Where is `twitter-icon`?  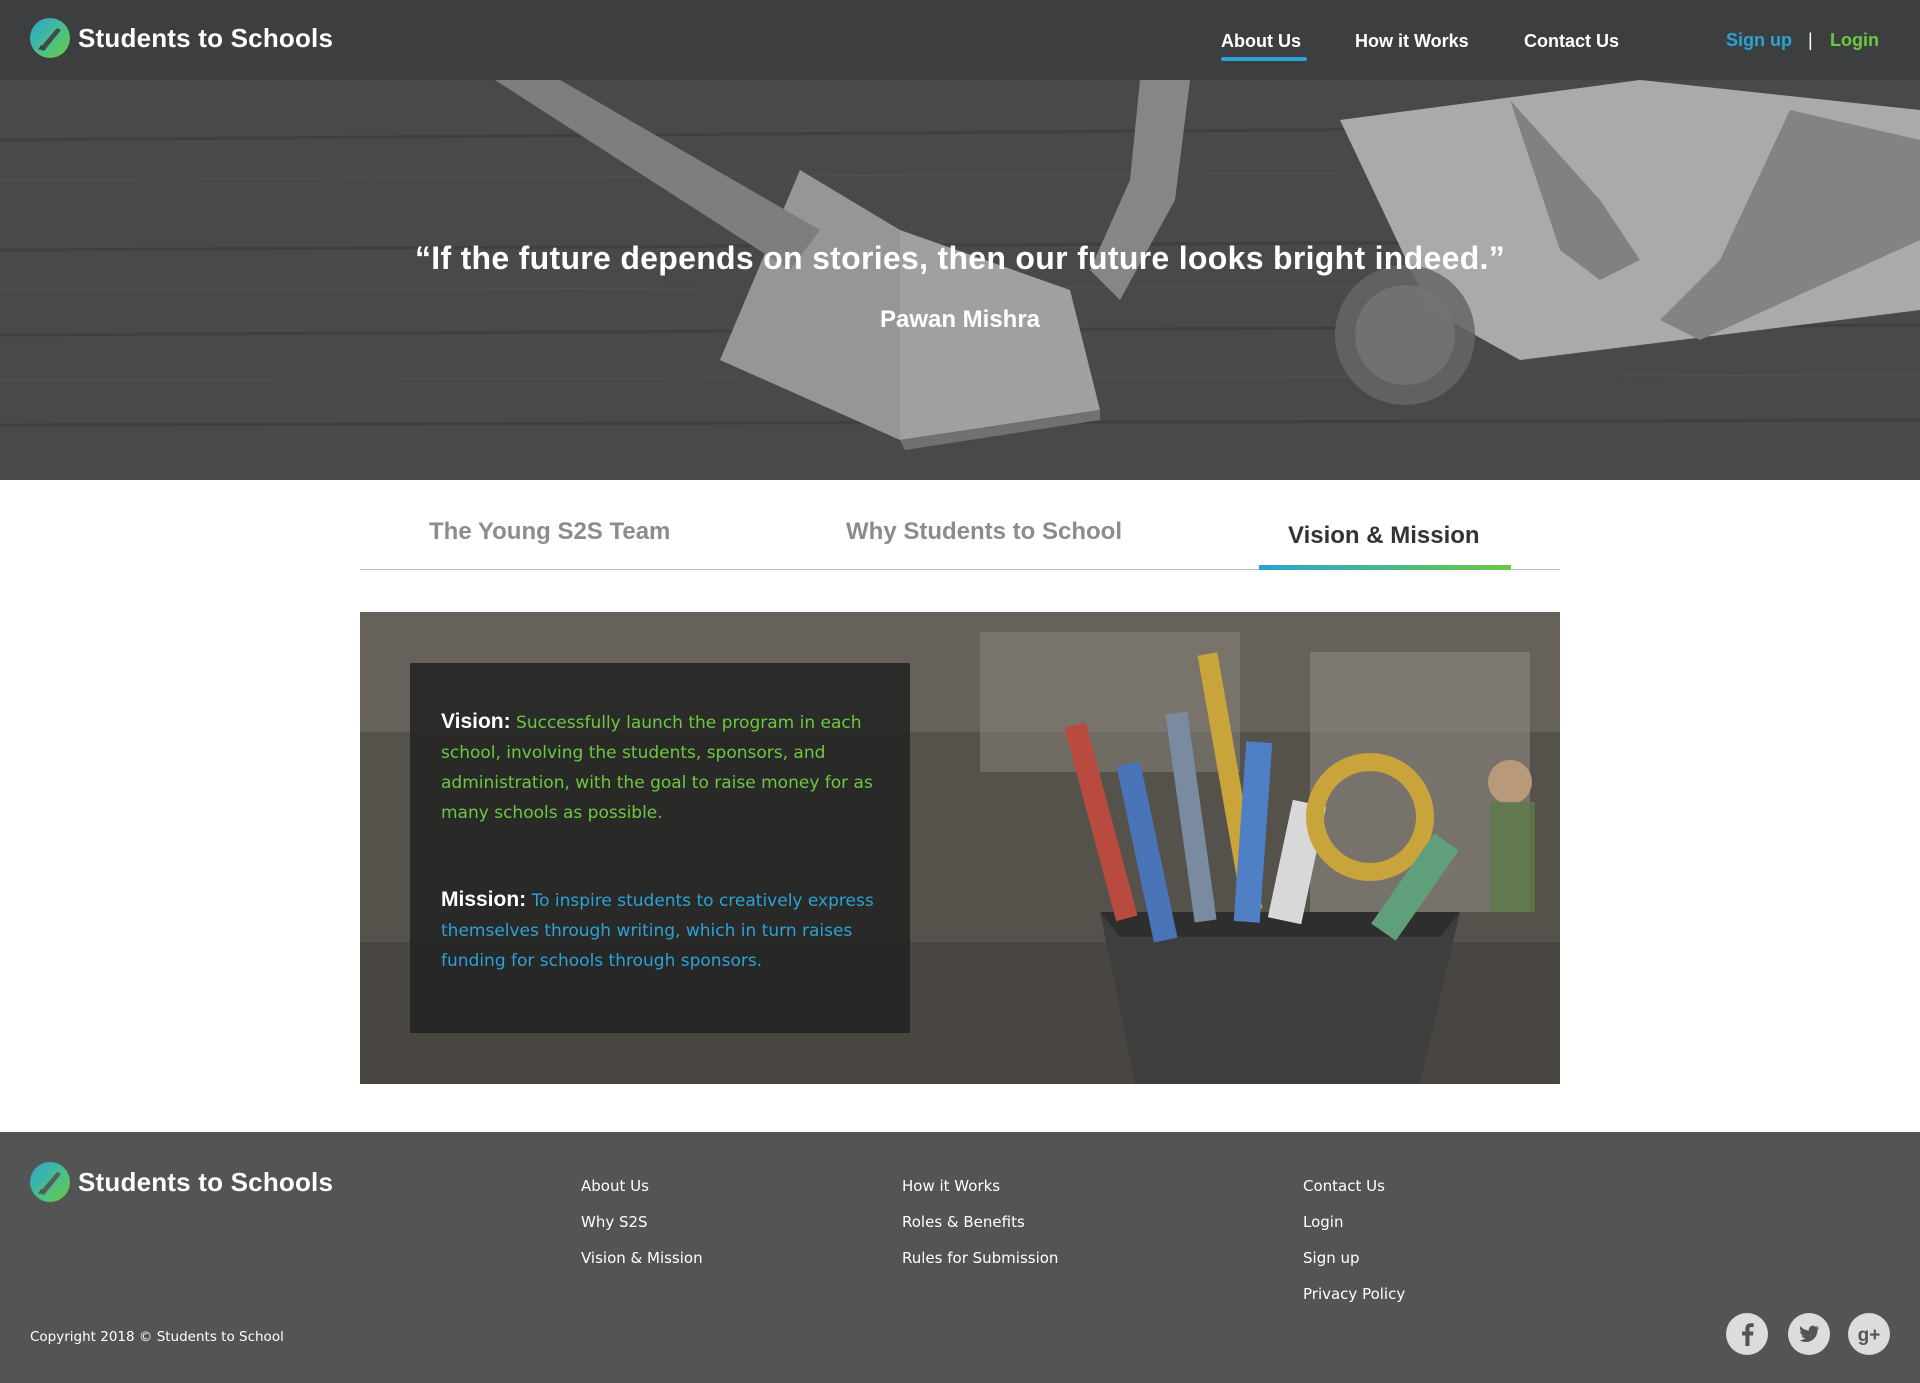
twitter-icon is located at coordinates (1809, 1334).